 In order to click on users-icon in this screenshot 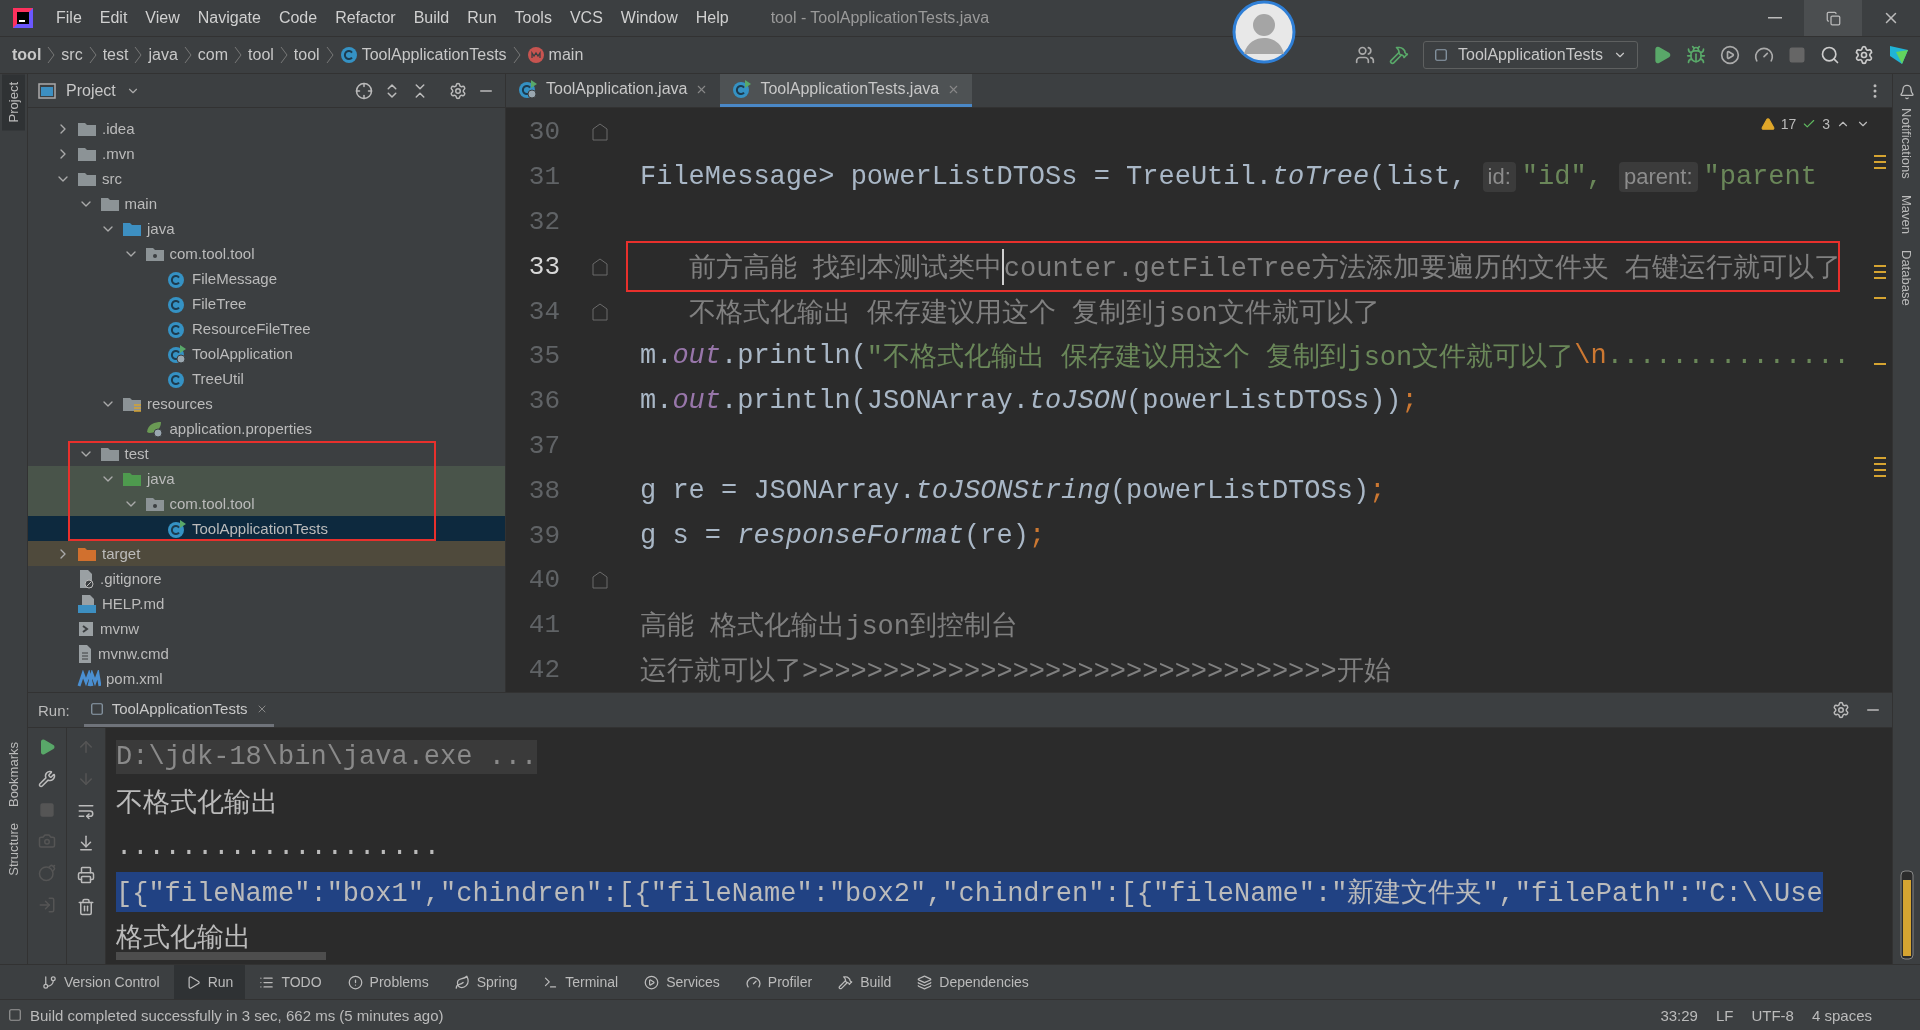, I will do `click(1365, 55)`.